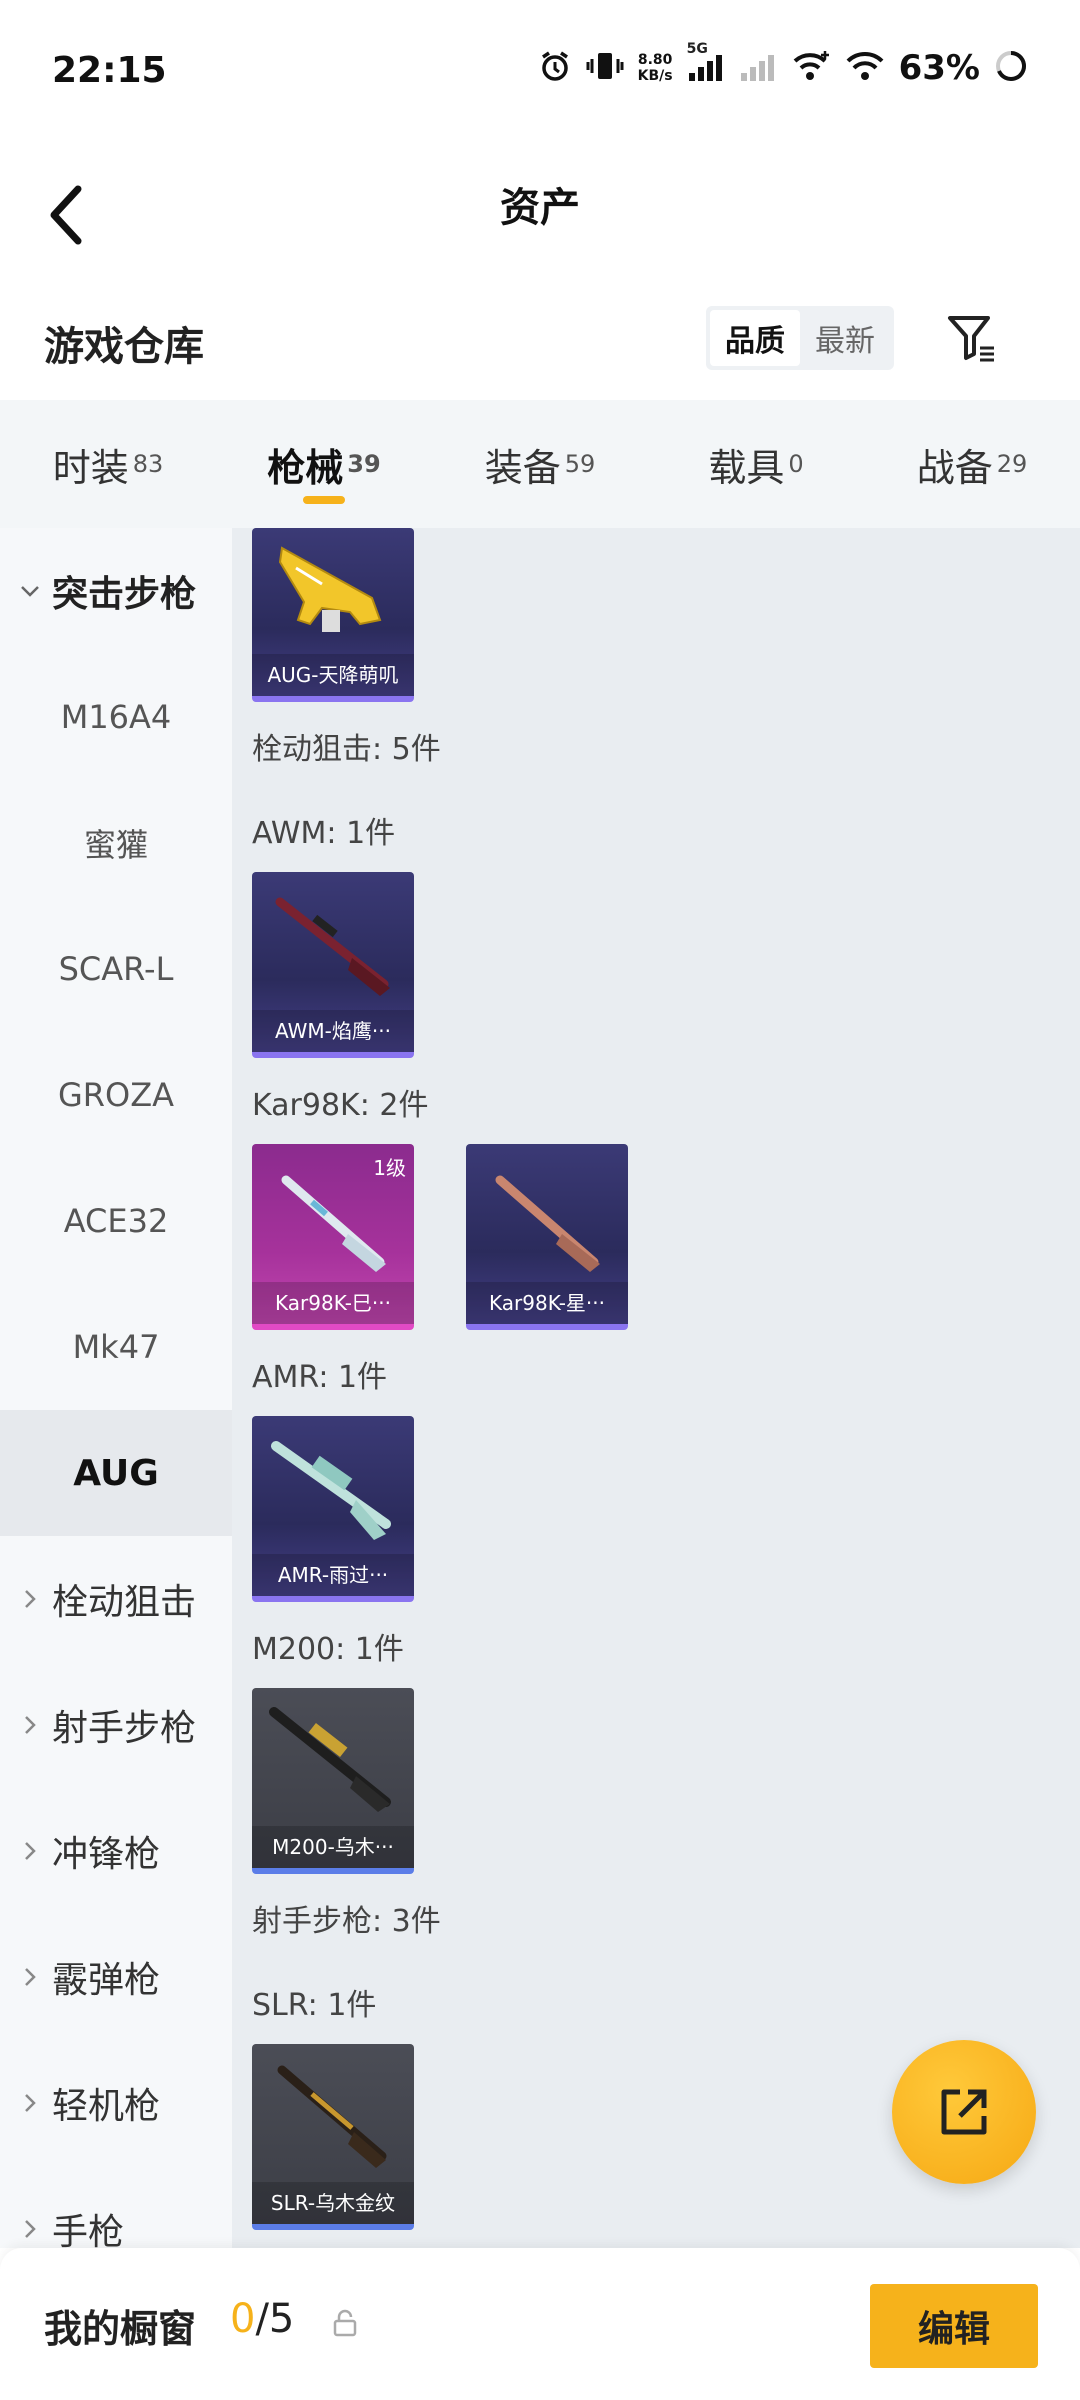 This screenshot has width=1080, height=2400. Describe the element at coordinates (540, 345) in the screenshot. I see `warehouse-header: 游戏仓库 品质 最新` at that location.